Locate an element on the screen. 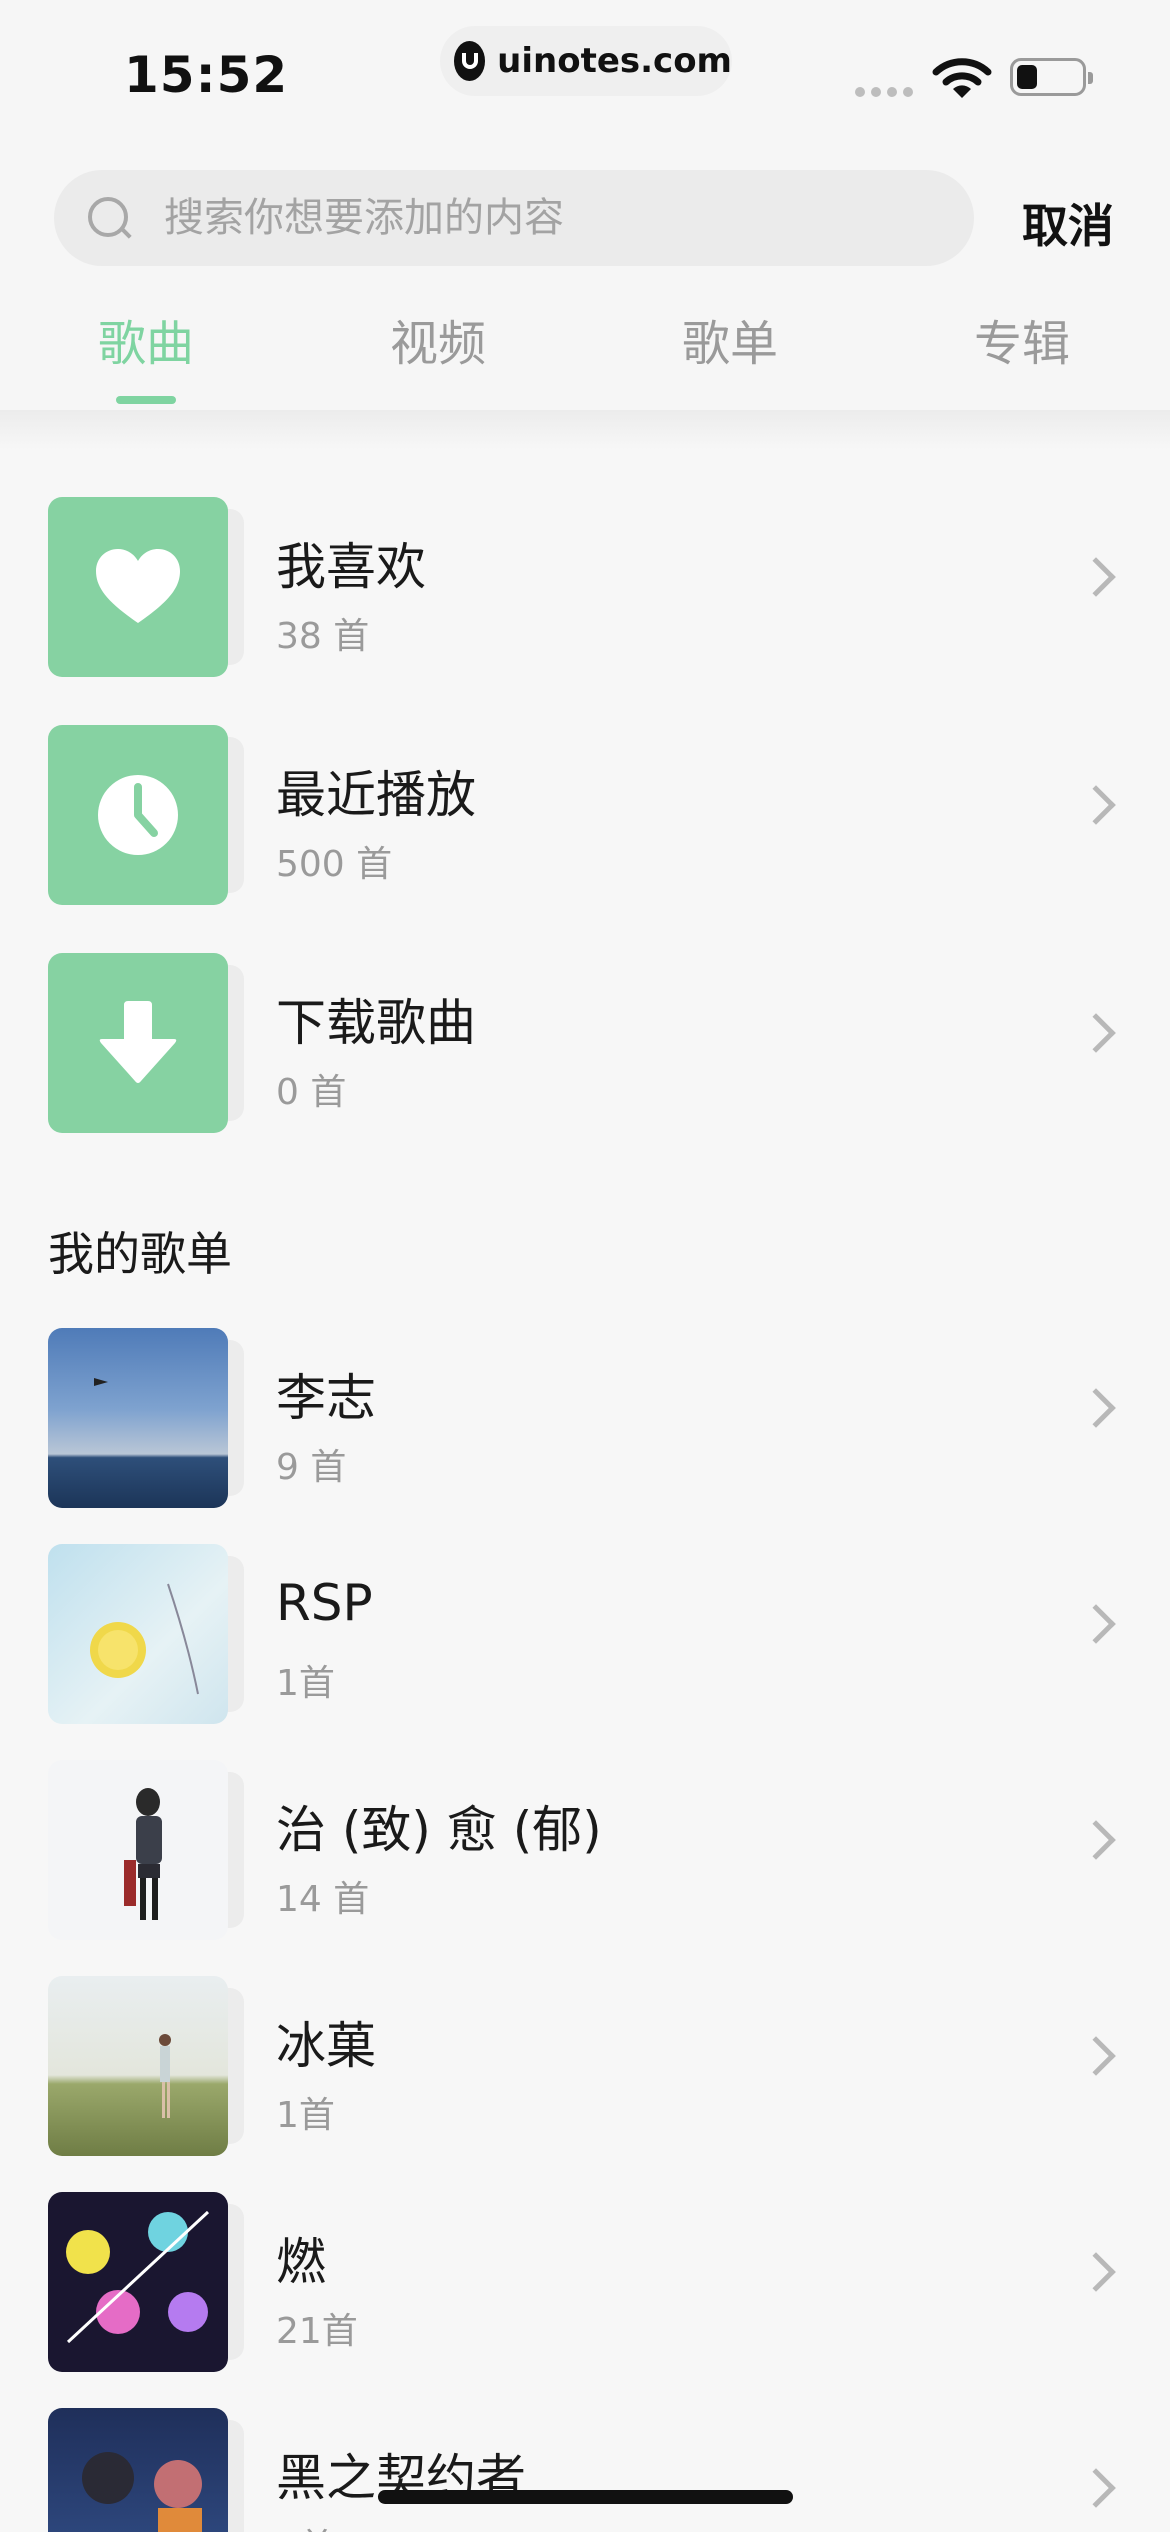 The width and height of the screenshot is (1170, 2532). item-count: 500 首 is located at coordinates (334, 864).